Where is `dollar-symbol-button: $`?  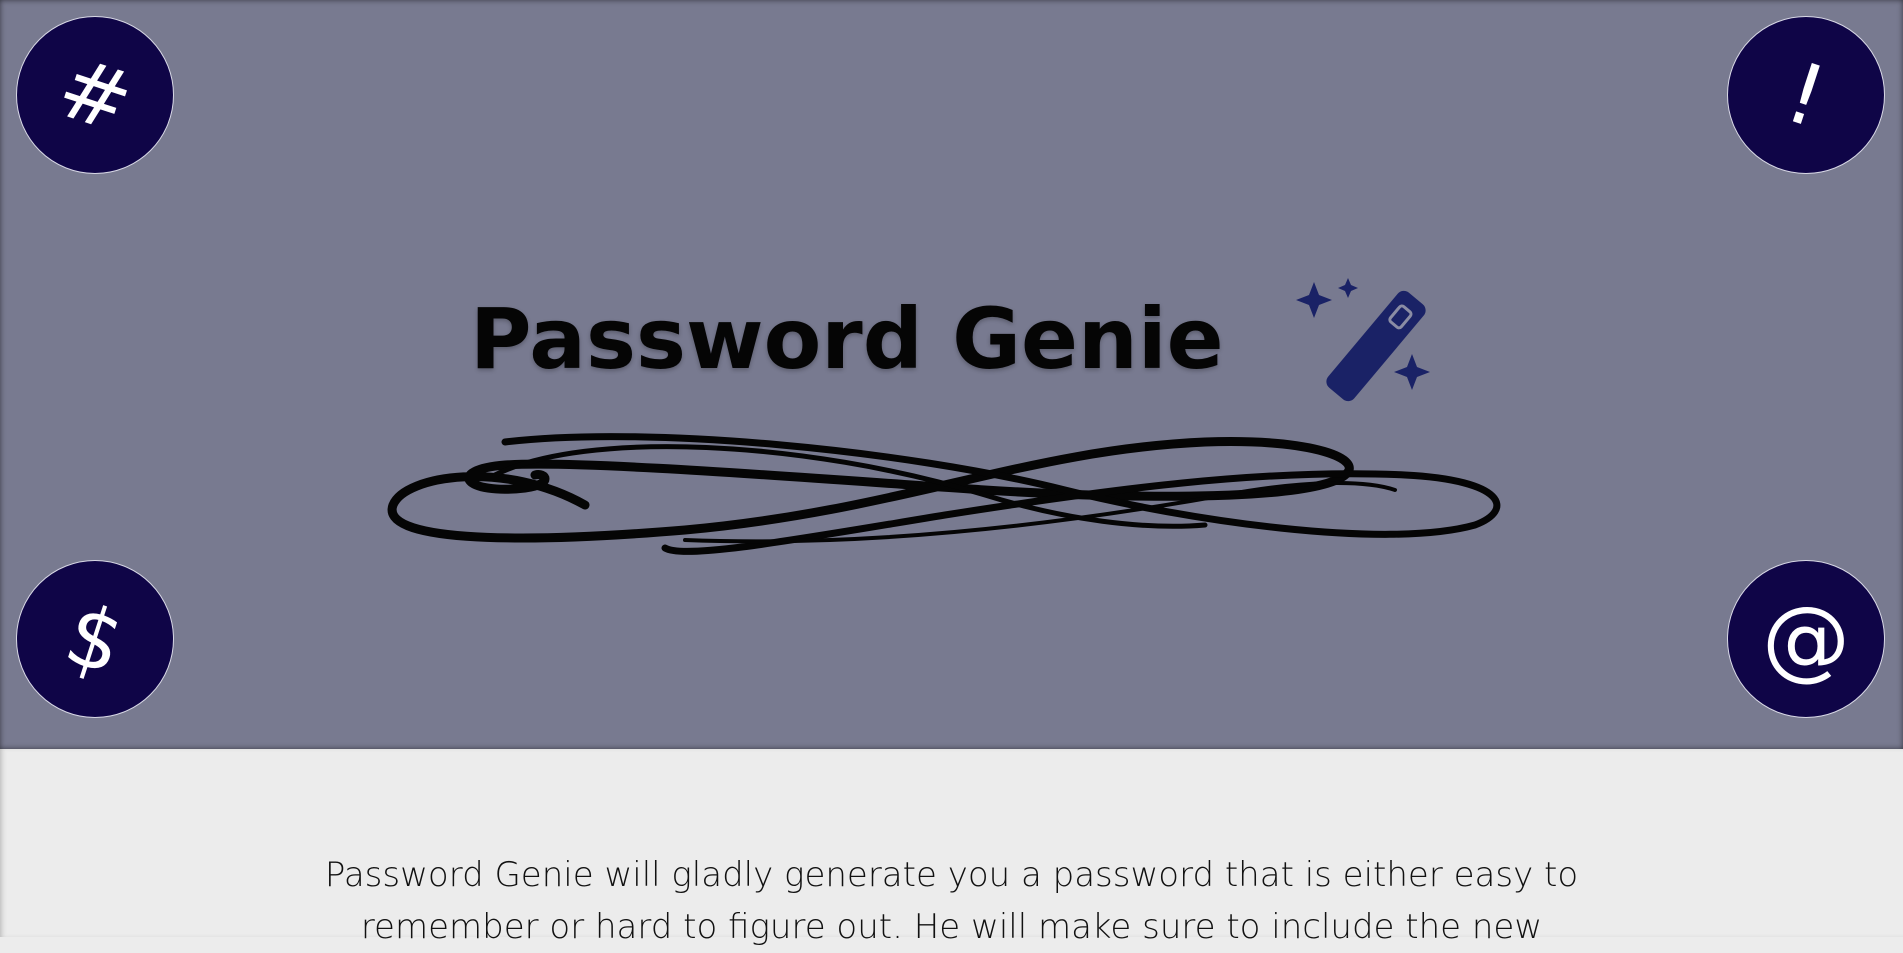
dollar-symbol-button: $ is located at coordinates (95, 639).